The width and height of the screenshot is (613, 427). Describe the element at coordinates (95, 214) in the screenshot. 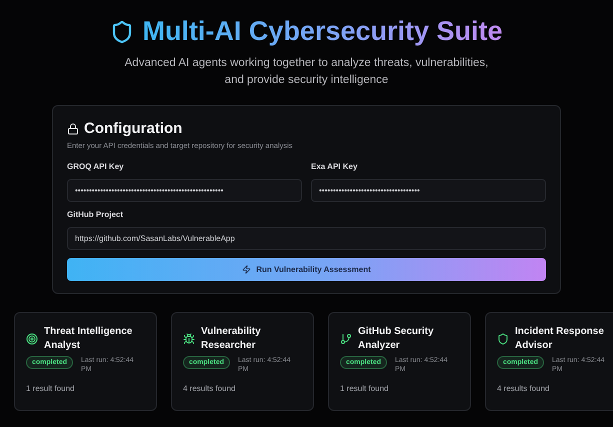

I see `field-label: GitHub Project` at that location.